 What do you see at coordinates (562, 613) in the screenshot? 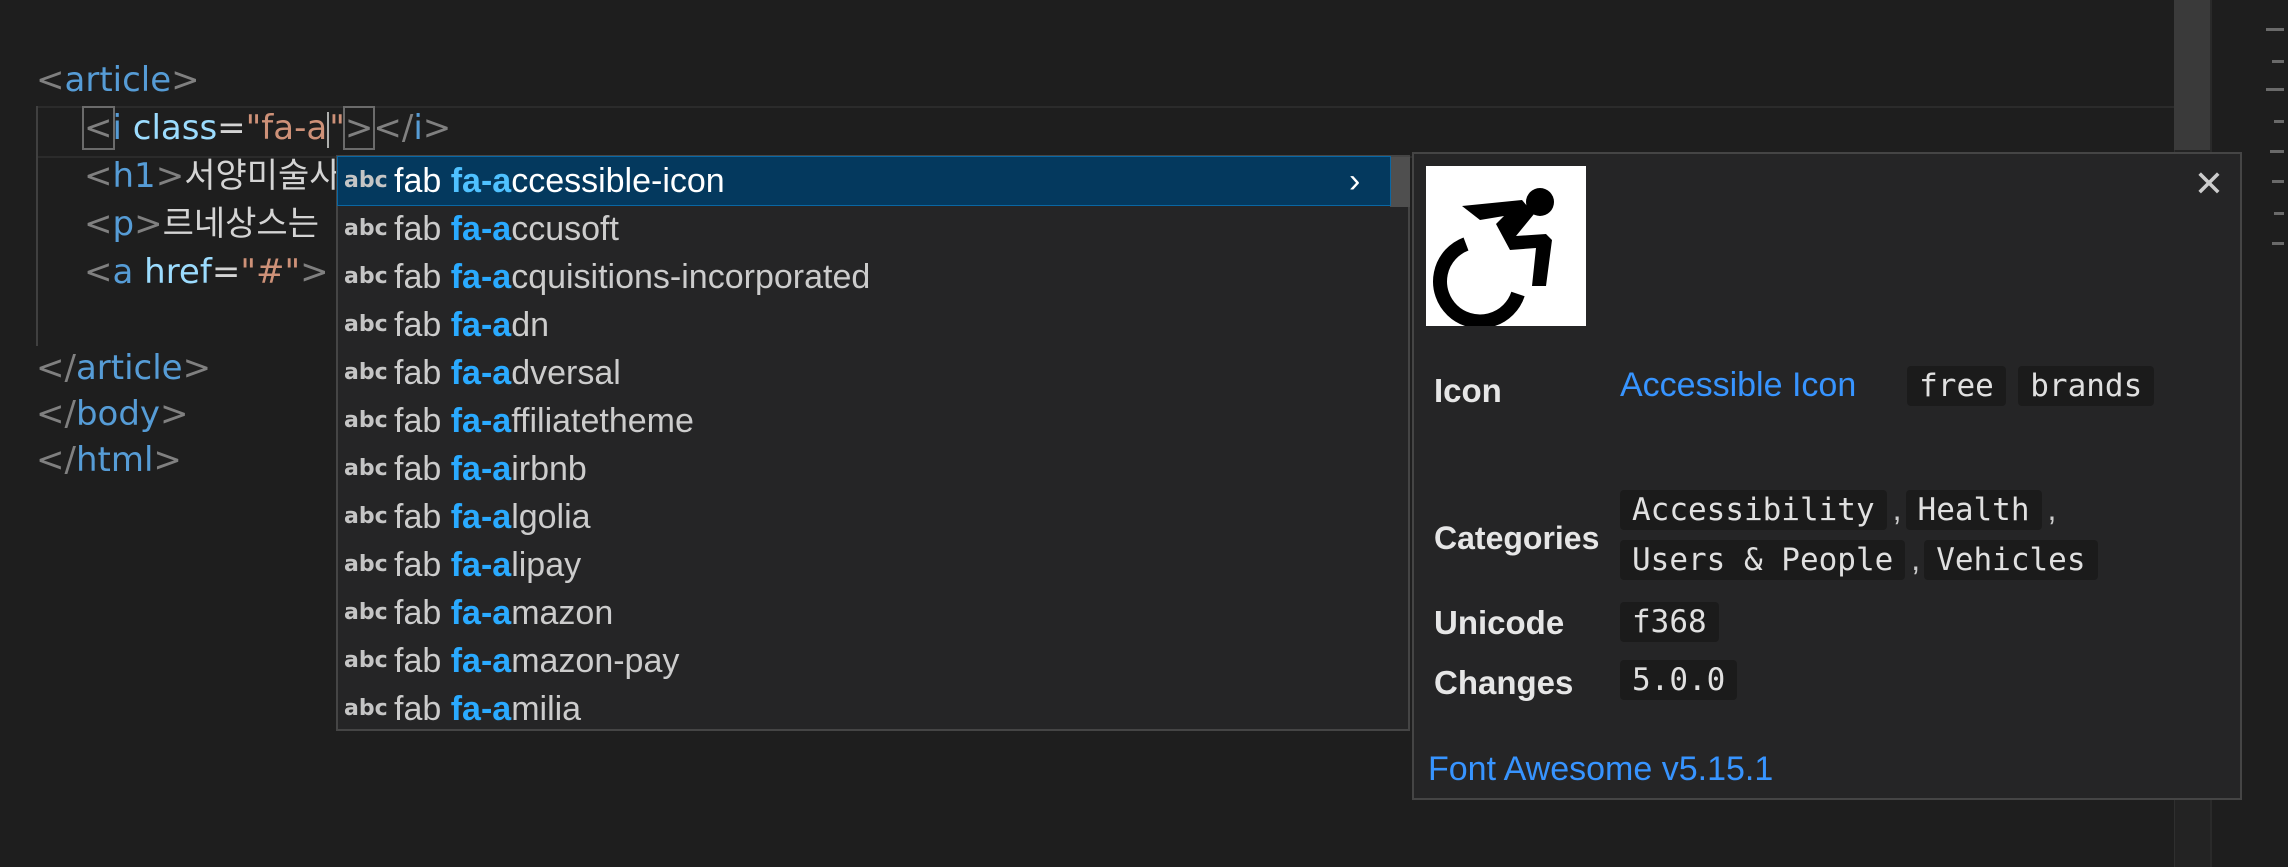
I see `suggestion-rest: mazon` at bounding box center [562, 613].